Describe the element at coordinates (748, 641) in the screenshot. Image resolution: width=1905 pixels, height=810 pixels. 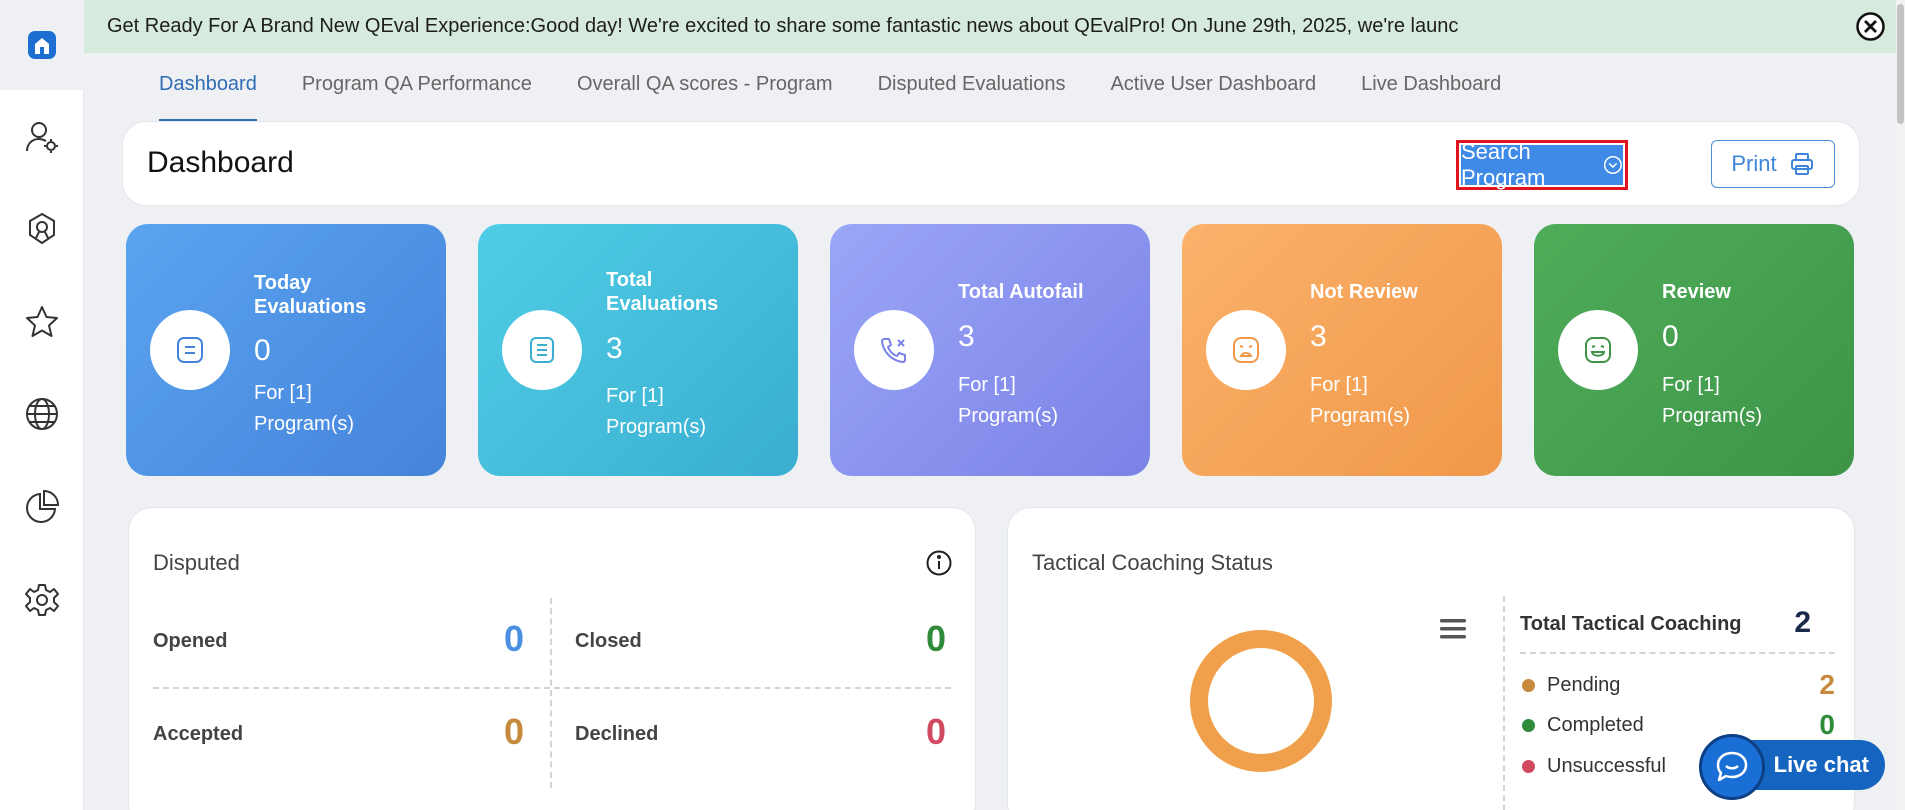
I see `disputed-closed: Closed 0` at that location.